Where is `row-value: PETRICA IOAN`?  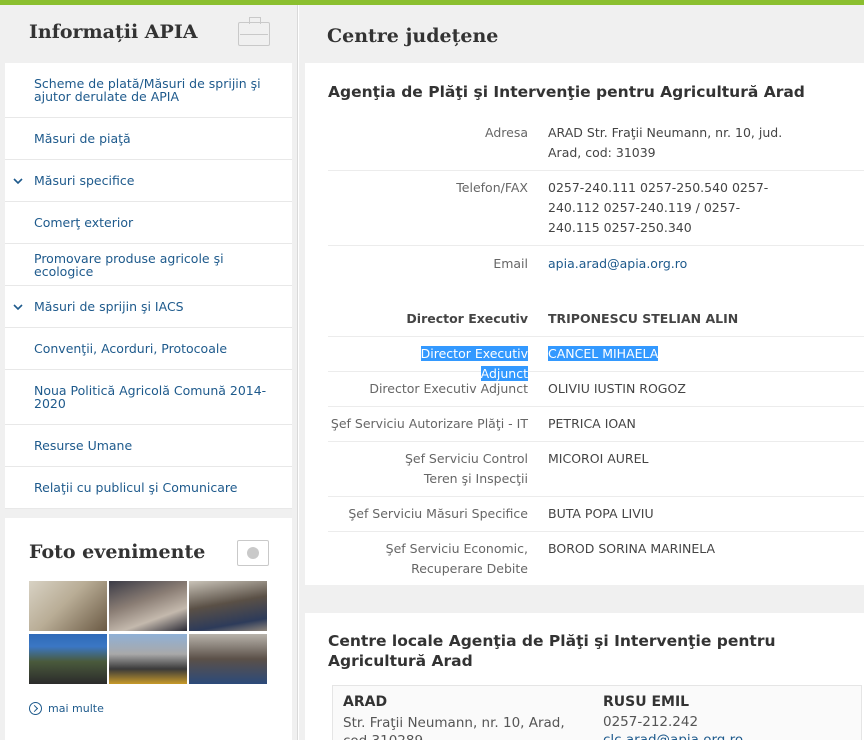
row-value: PETRICA IOAN is located at coordinates (592, 423).